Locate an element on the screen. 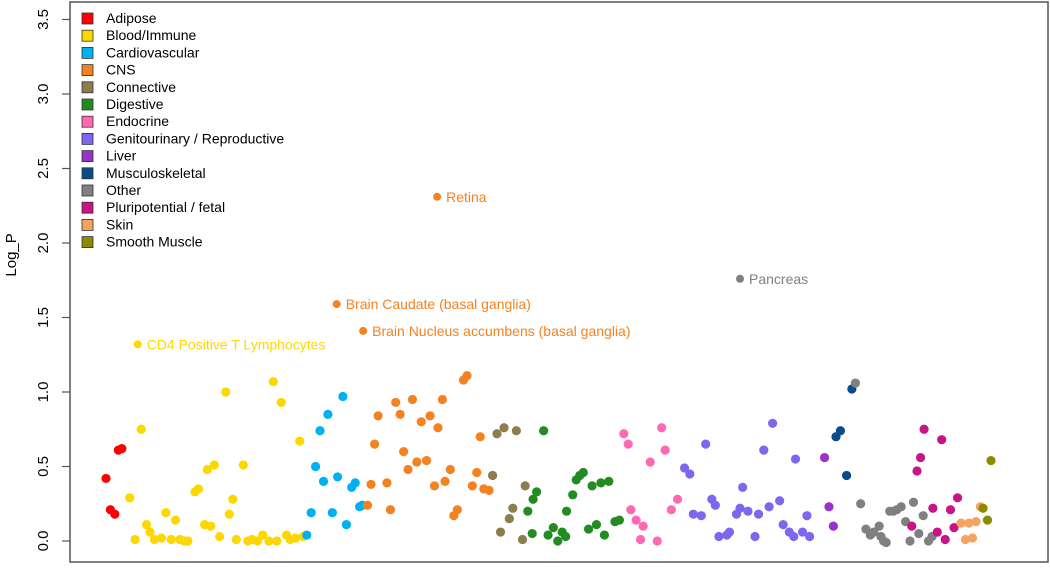 This screenshot has width=1050, height=572. y-tick-label: 3.0 is located at coordinates (43, 94).